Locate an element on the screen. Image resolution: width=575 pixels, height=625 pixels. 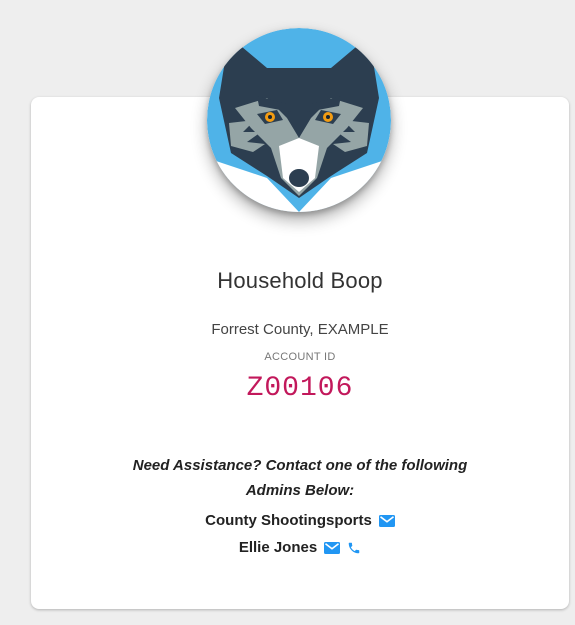
account-id-value: Z00106 is located at coordinates (300, 388).